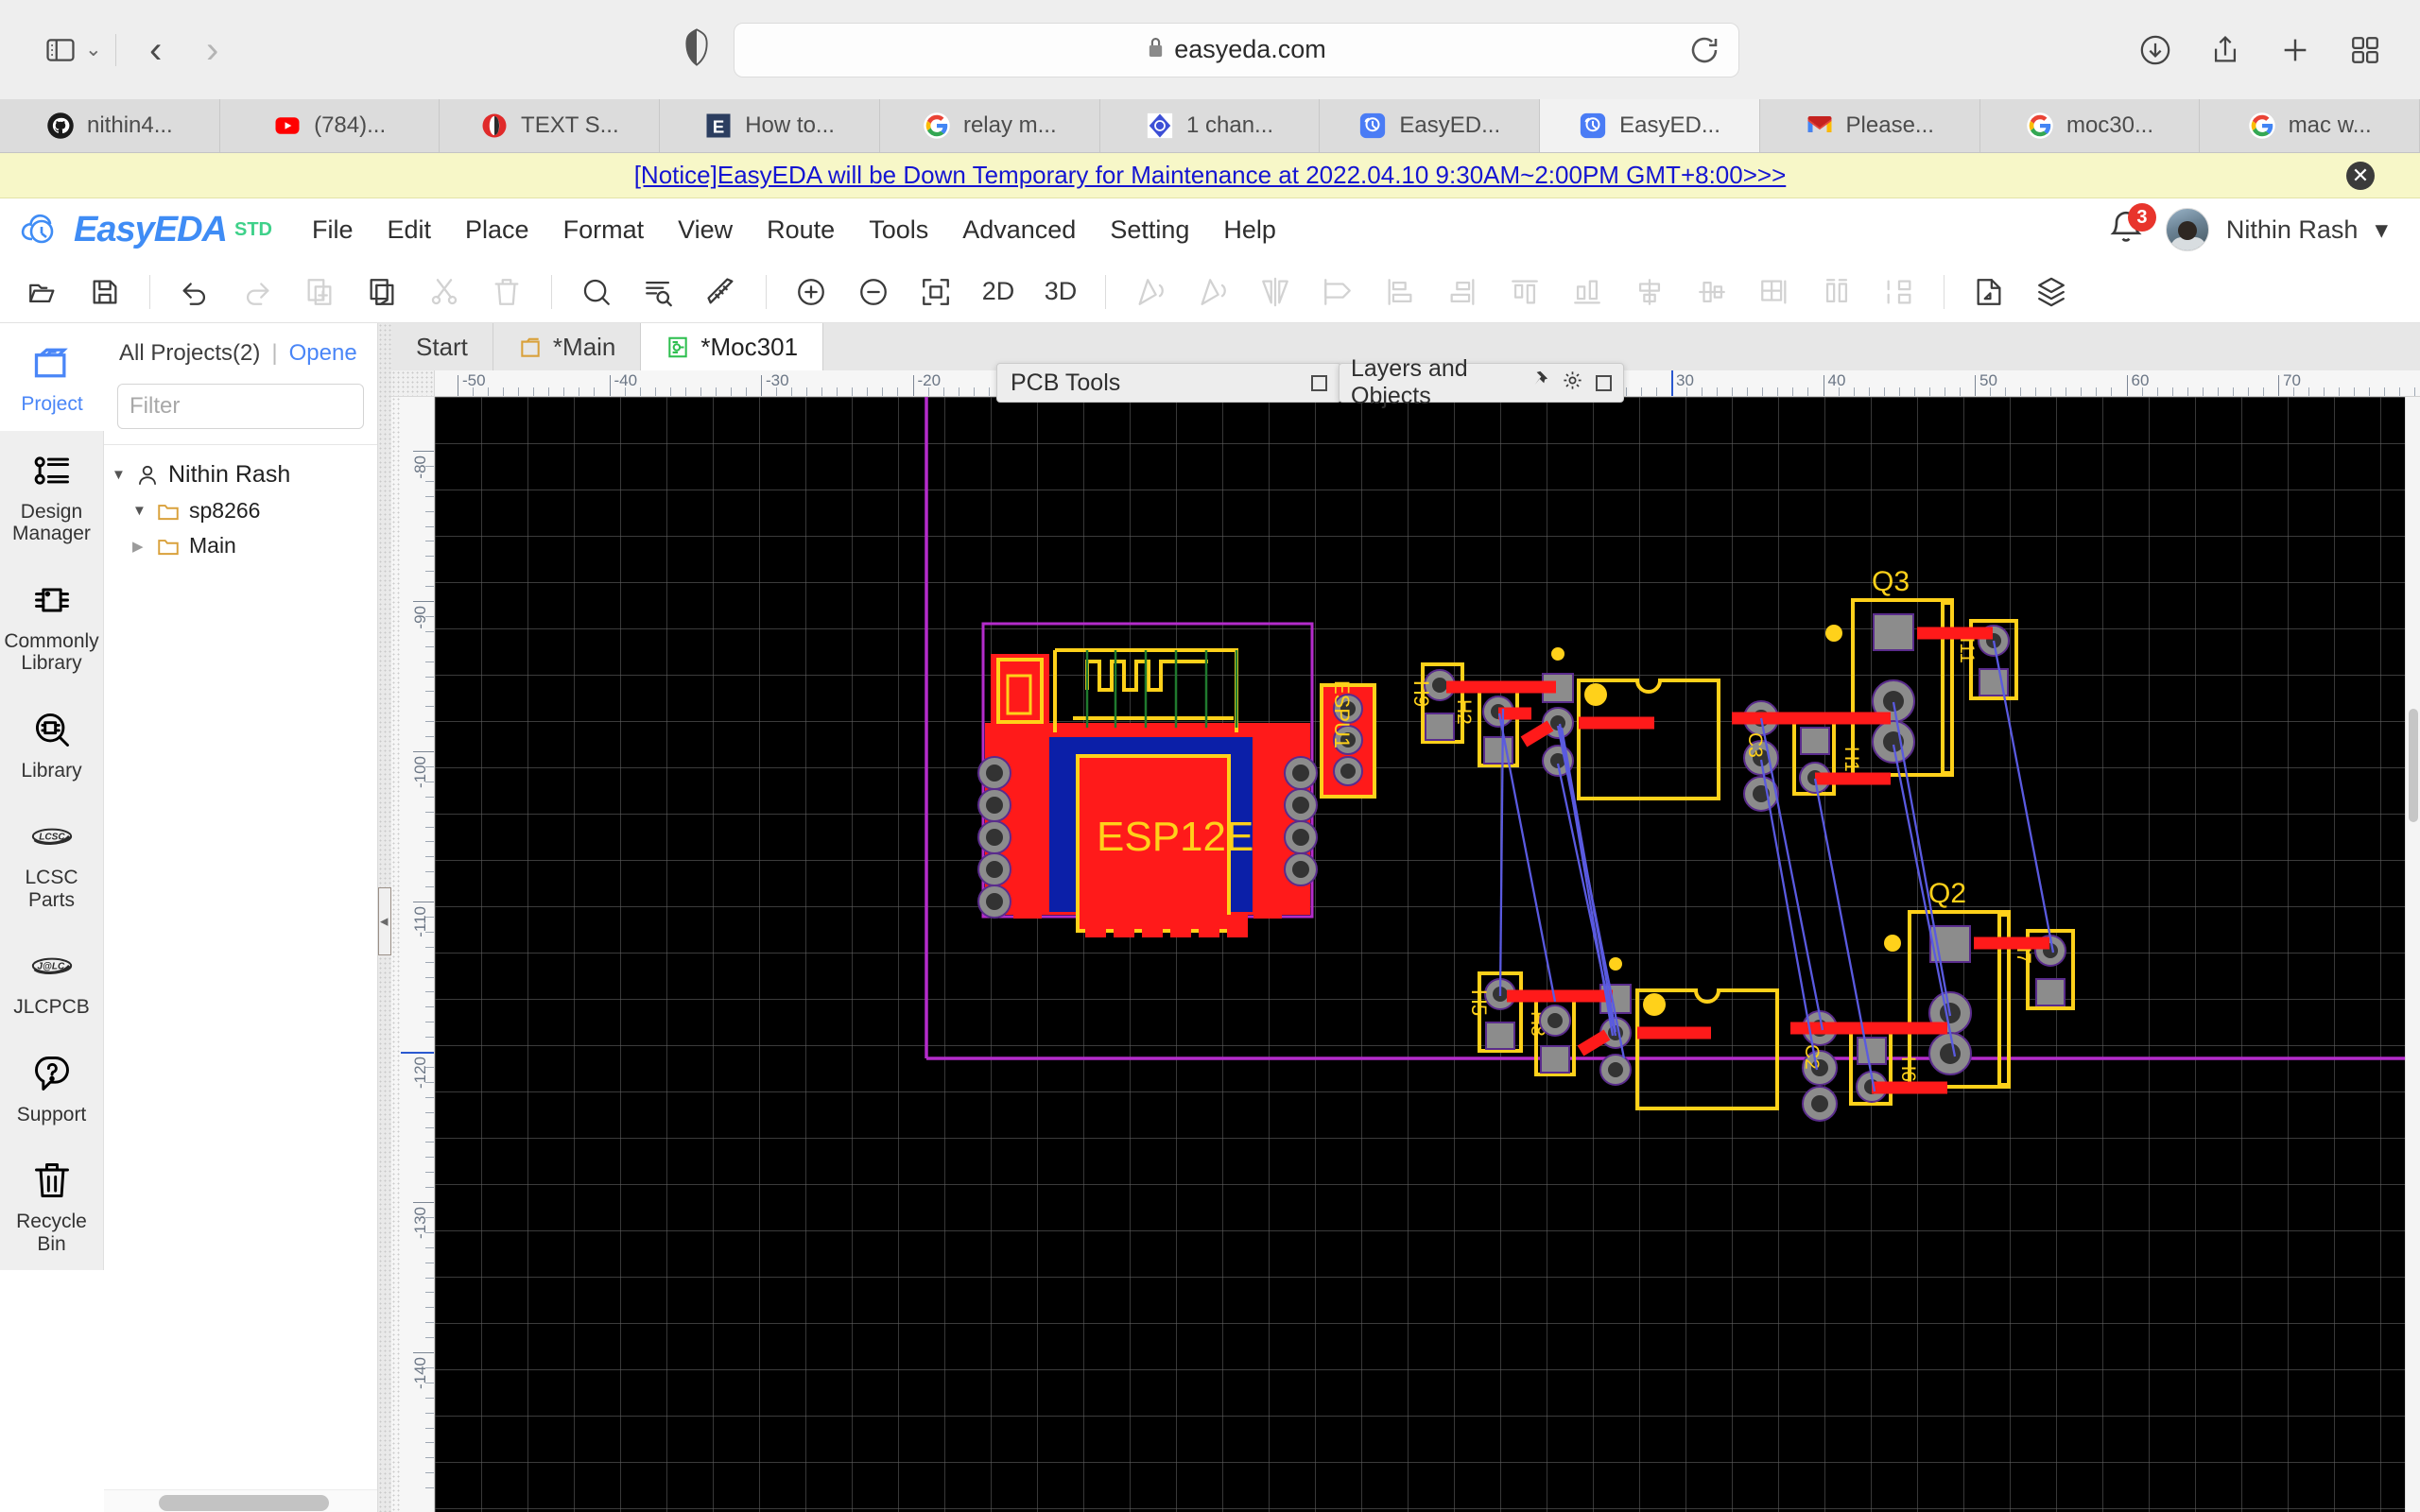 The height and width of the screenshot is (1512, 2420). Describe the element at coordinates (1573, 382) in the screenshot. I see `gear-icon` at that location.